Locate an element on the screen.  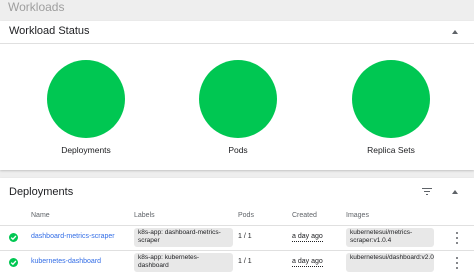
image-chip: kubernetesui/dashboard:v2.0.0 is located at coordinates (390, 262).